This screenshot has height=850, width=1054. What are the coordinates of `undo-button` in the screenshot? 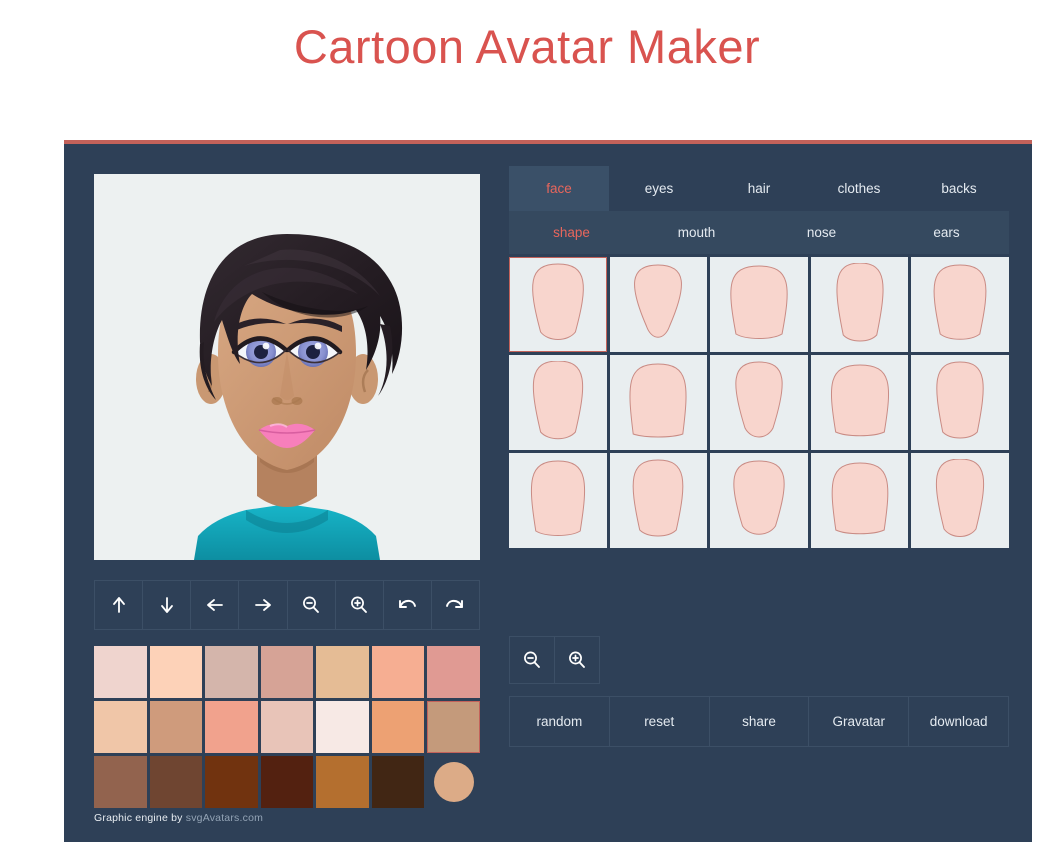 It's located at (408, 605).